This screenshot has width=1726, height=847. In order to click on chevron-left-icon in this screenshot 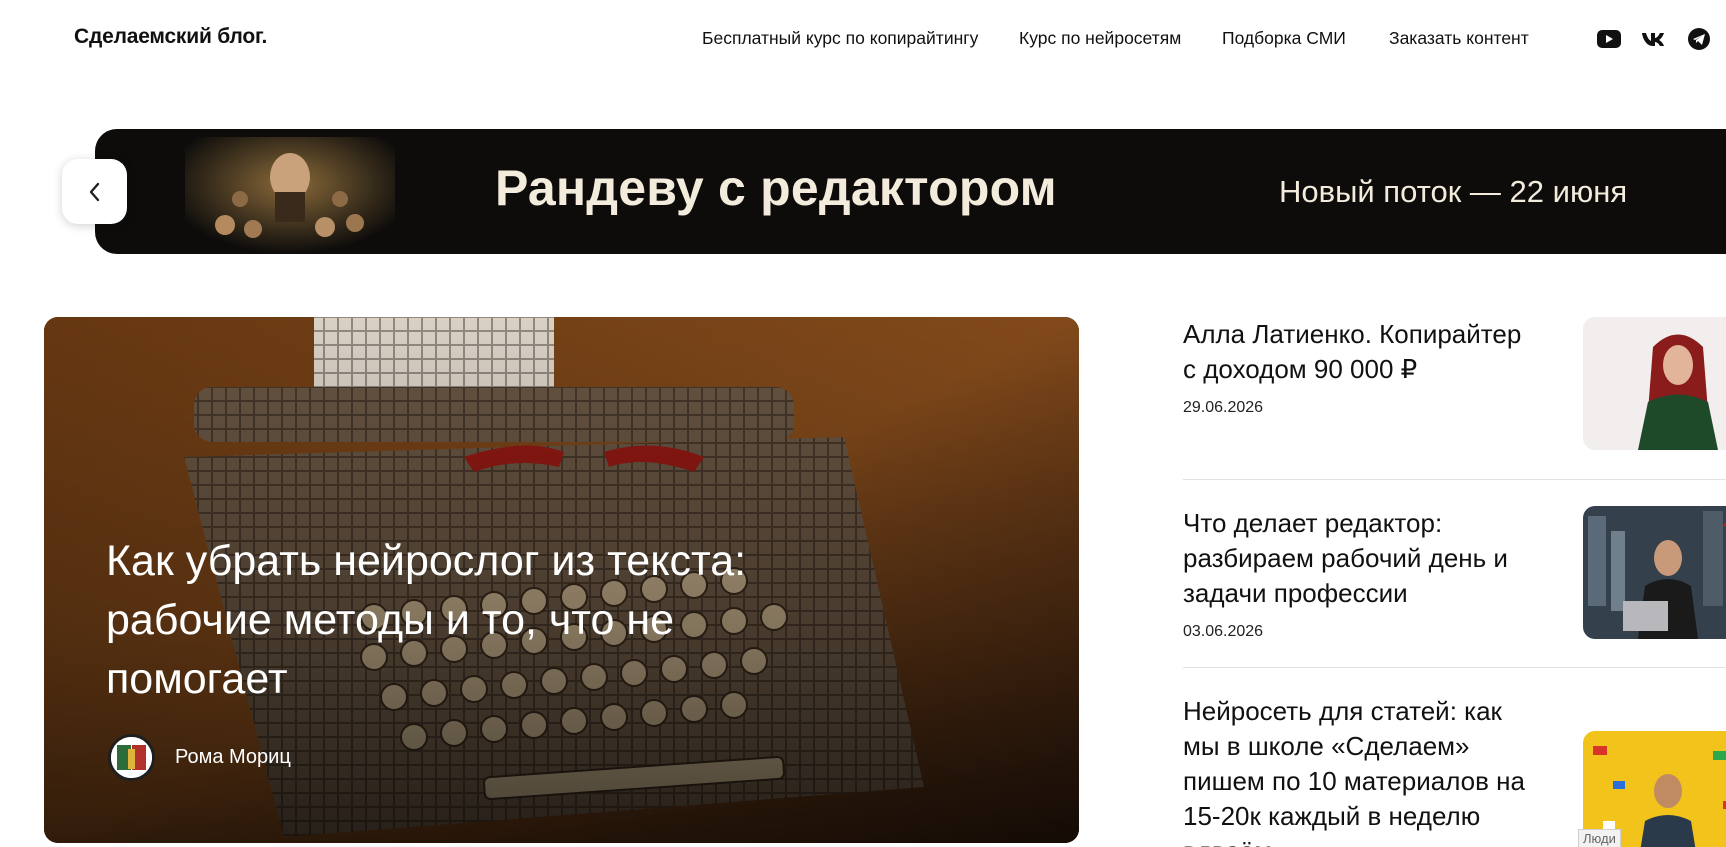, I will do `click(94, 191)`.